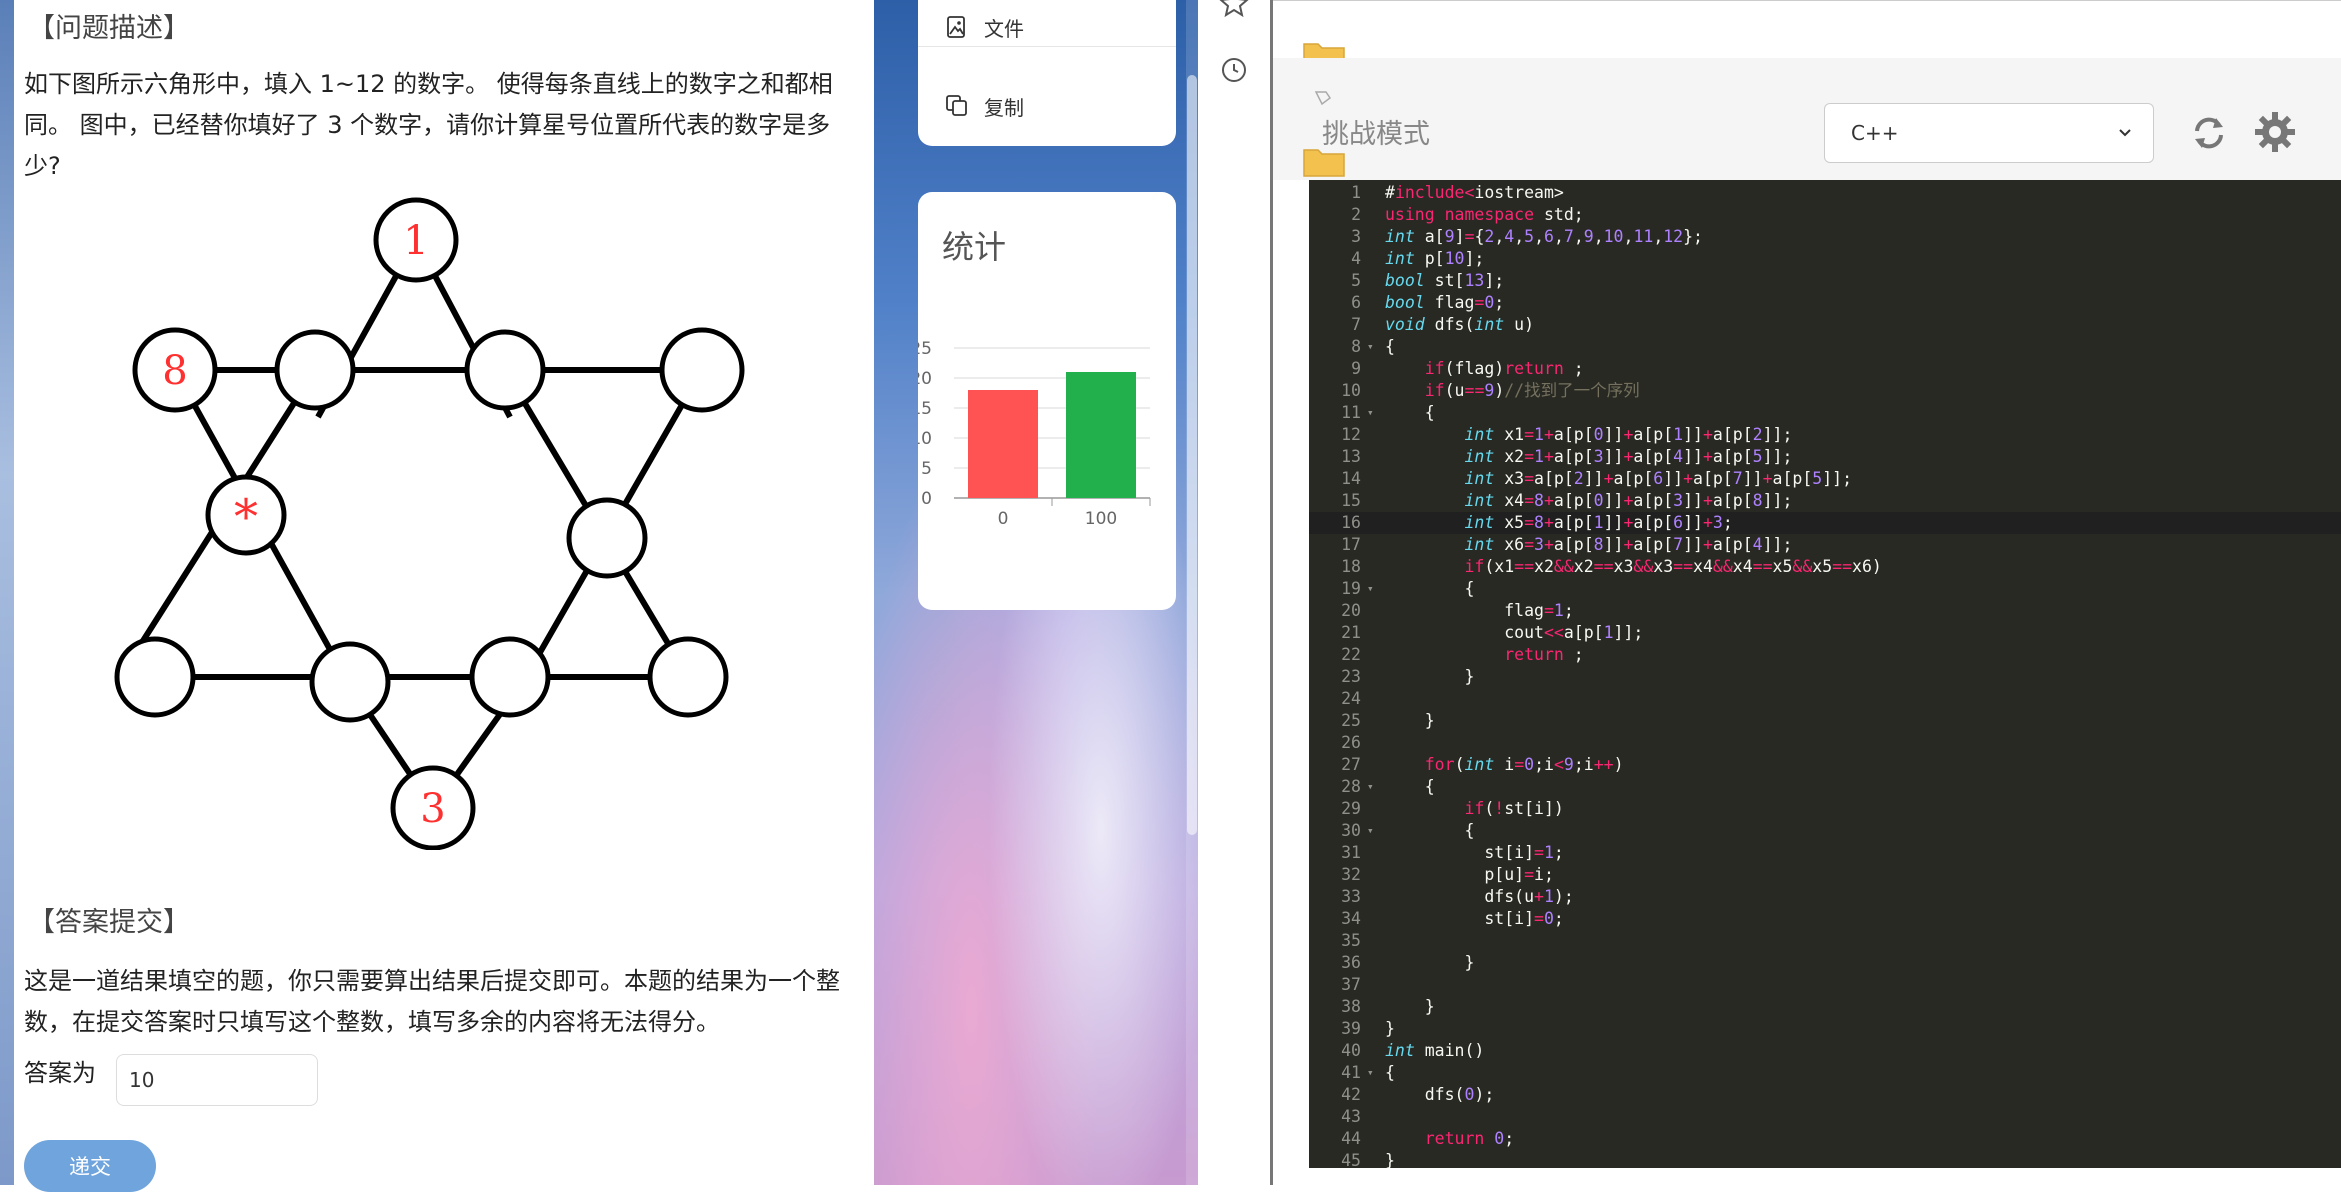 The width and height of the screenshot is (2341, 1192). What do you see at coordinates (1825, 435) in the screenshot?
I see `code-line: 12 int x1=1+a[p[0]]+a[p[1]]+a[p[2]];` at bounding box center [1825, 435].